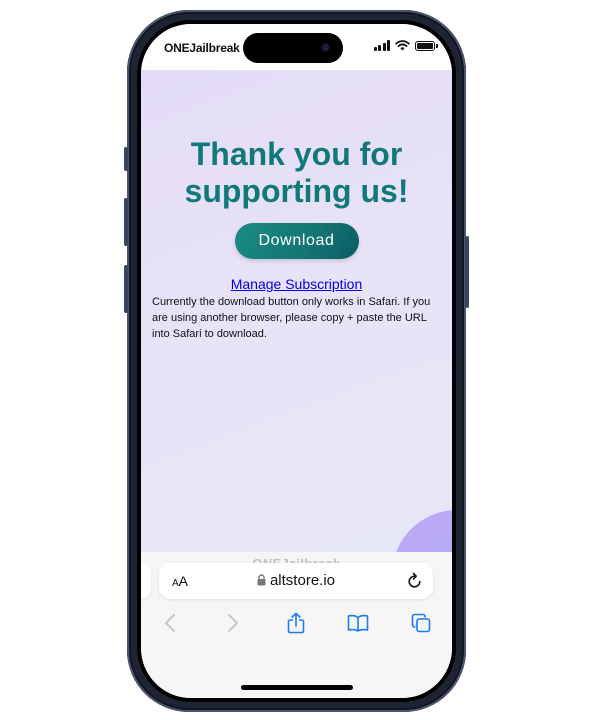 The image size is (593, 720). What do you see at coordinates (126, 159) in the screenshot?
I see `action-button` at bounding box center [126, 159].